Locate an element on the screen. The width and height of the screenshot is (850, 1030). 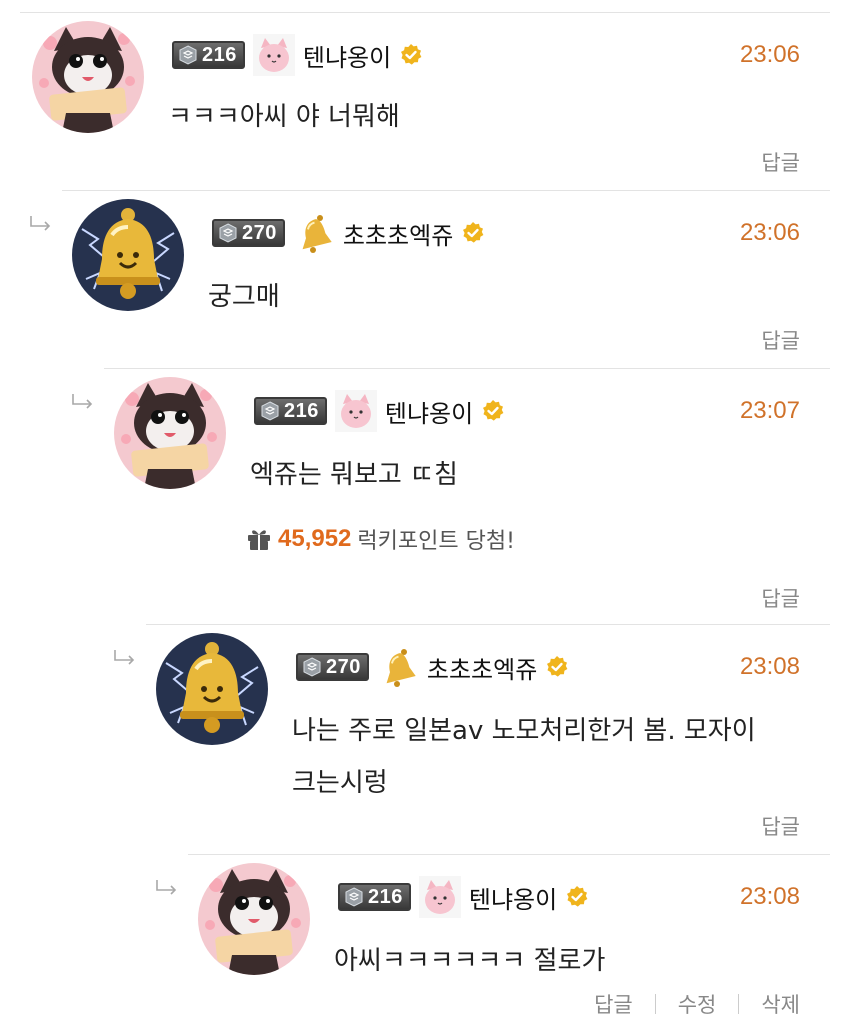
comment-time: 23:07 is located at coordinates (769, 410).